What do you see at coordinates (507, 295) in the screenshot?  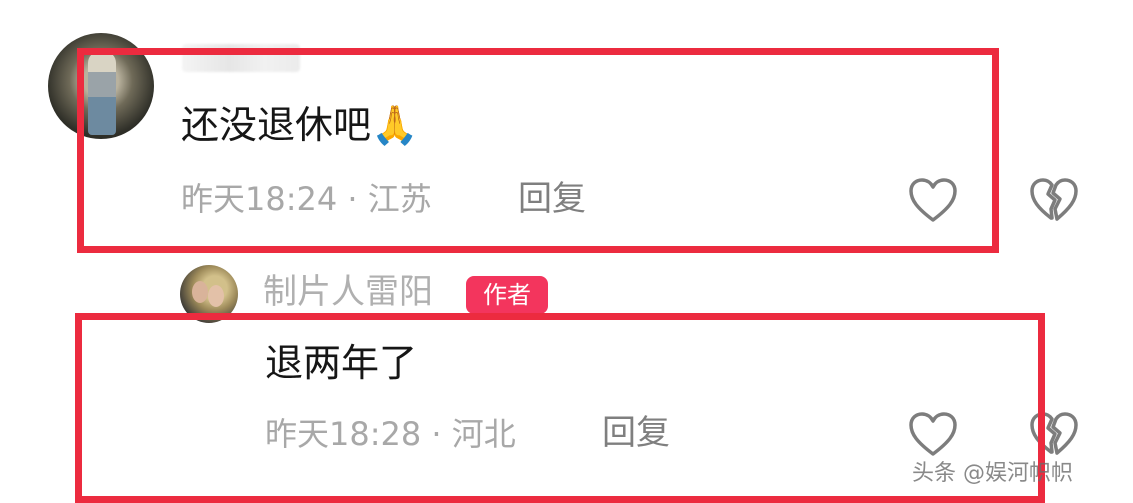 I see `author-badge: 作者` at bounding box center [507, 295].